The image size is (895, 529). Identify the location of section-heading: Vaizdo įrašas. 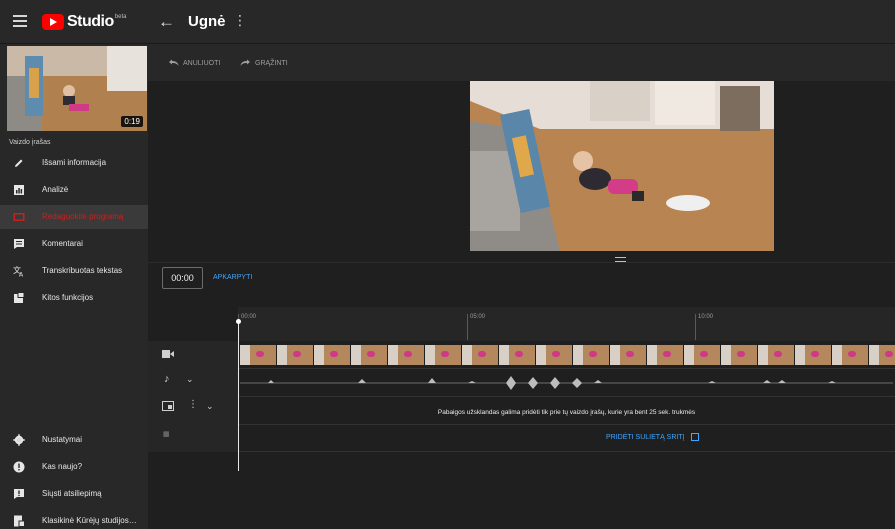
(30, 142).